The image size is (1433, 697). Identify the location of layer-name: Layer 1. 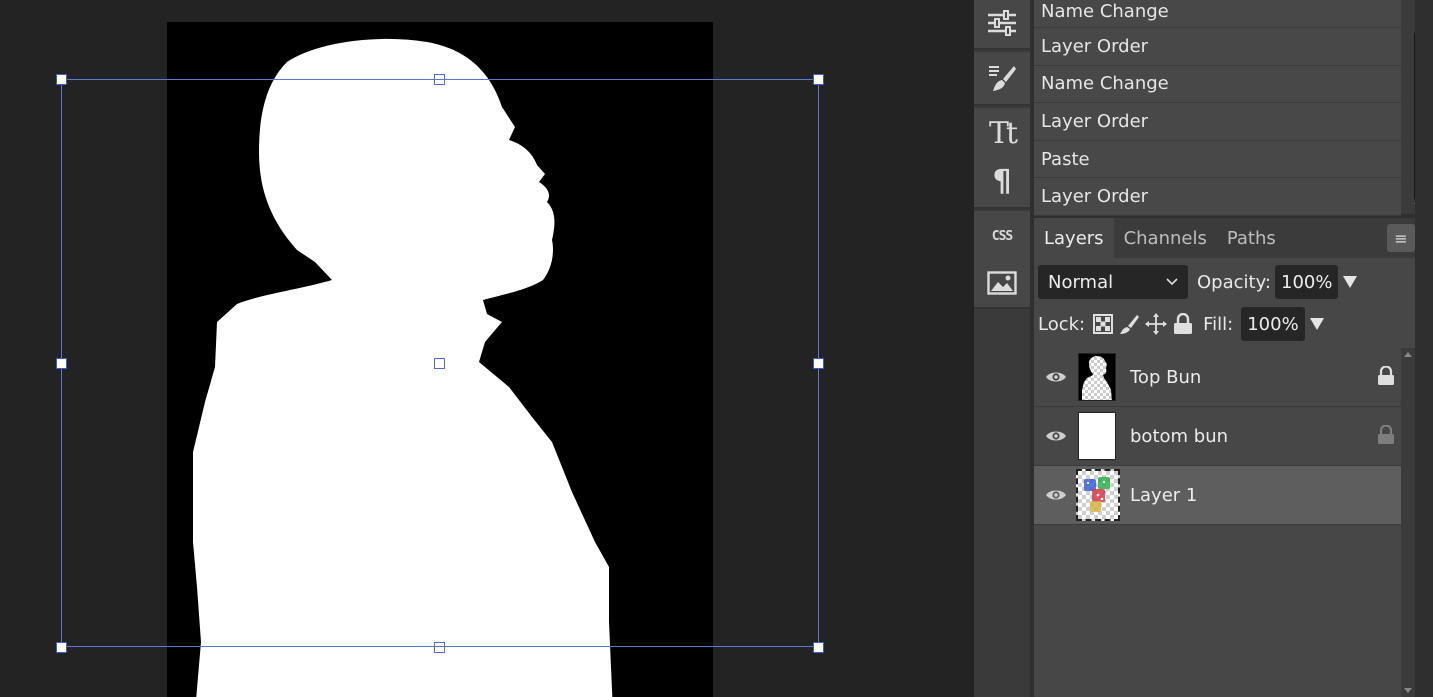
(1265, 495).